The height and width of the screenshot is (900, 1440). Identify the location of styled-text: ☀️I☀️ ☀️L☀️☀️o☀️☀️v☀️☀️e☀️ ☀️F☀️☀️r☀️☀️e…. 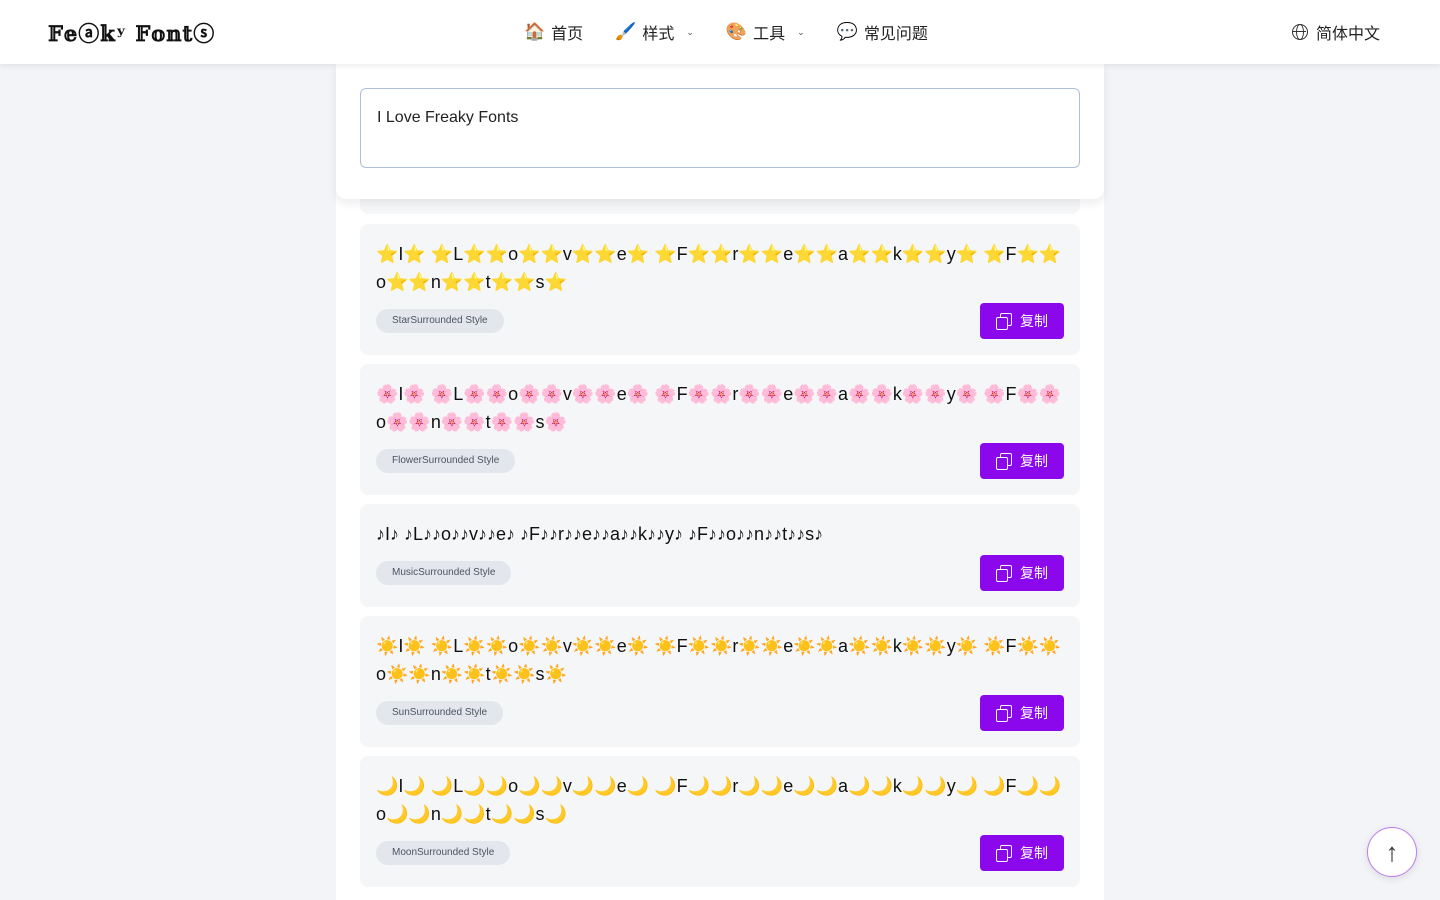
(719, 660).